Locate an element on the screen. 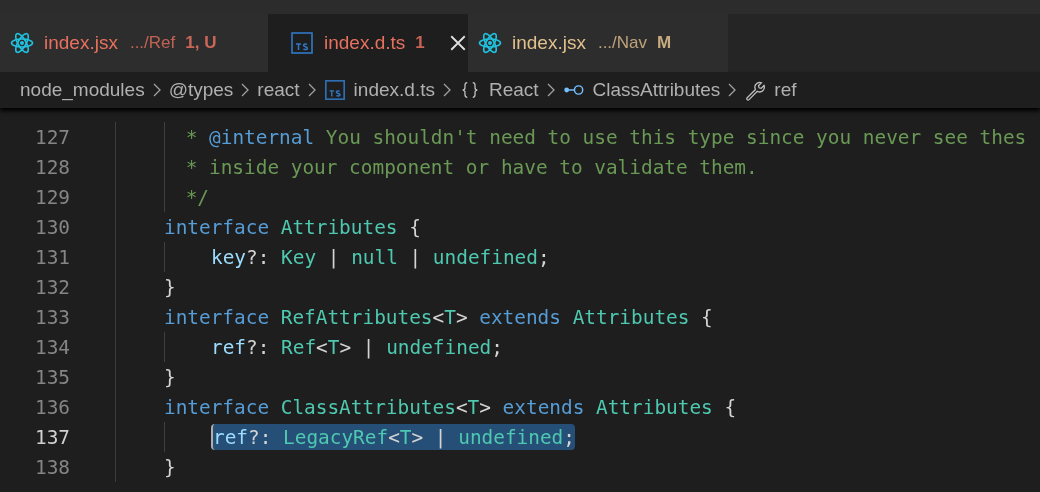  editor-tab: index.jsx .../Nav M is located at coordinates (598, 43).